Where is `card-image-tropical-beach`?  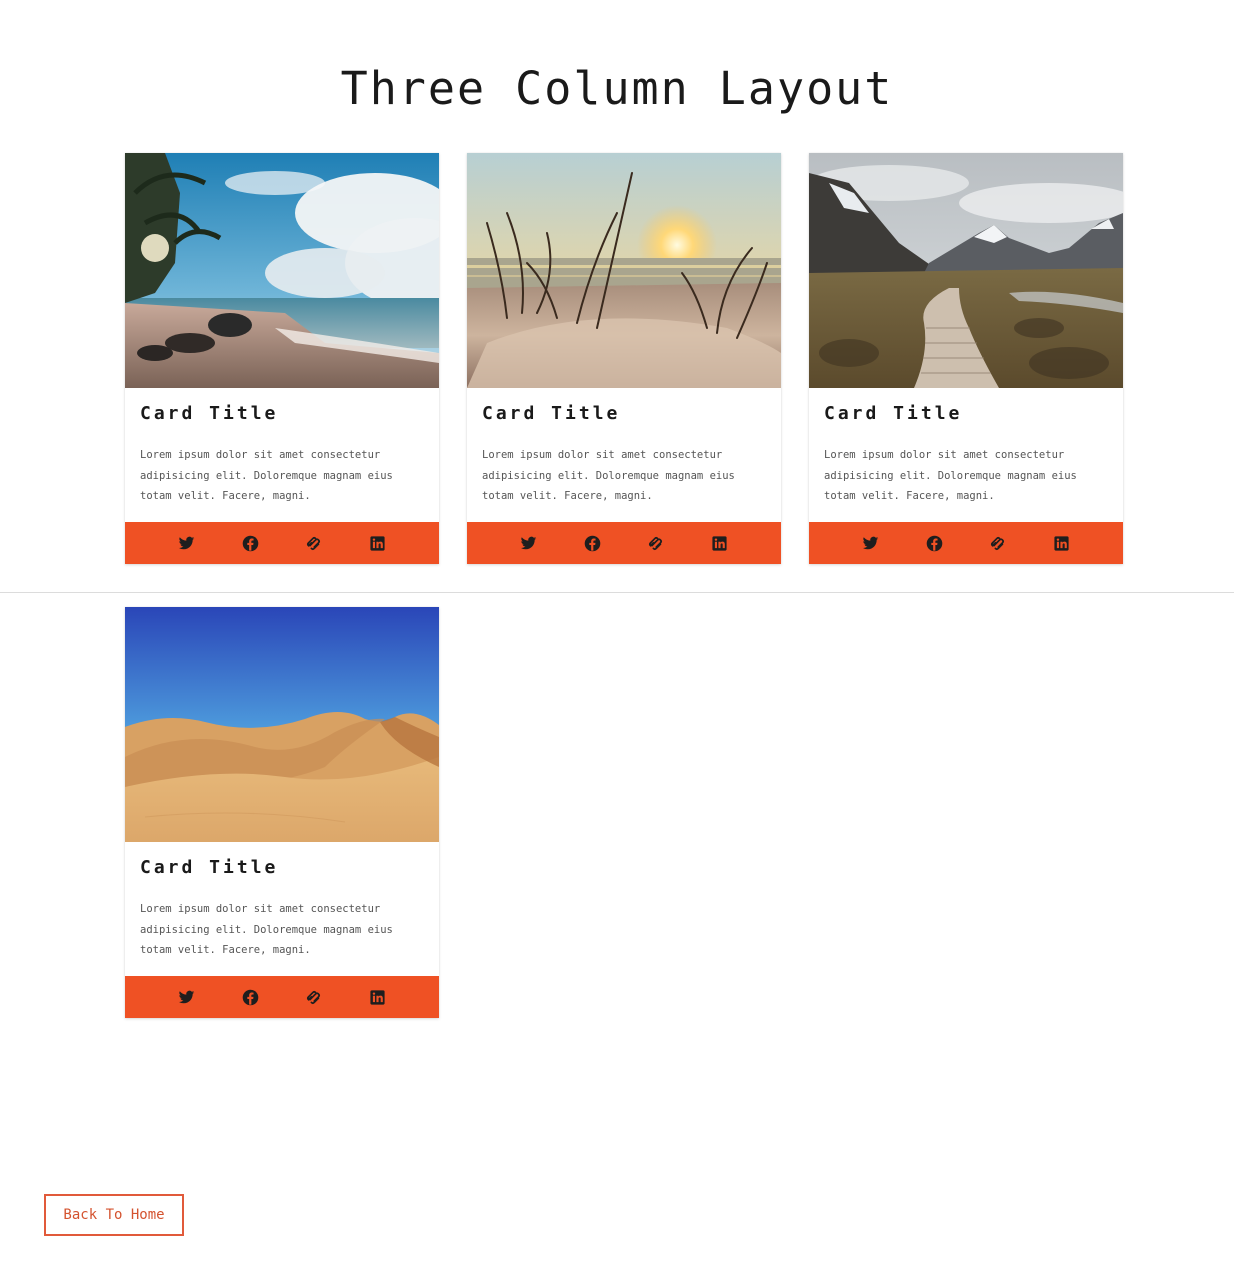
card-image-tropical-beach is located at coordinates (282, 270).